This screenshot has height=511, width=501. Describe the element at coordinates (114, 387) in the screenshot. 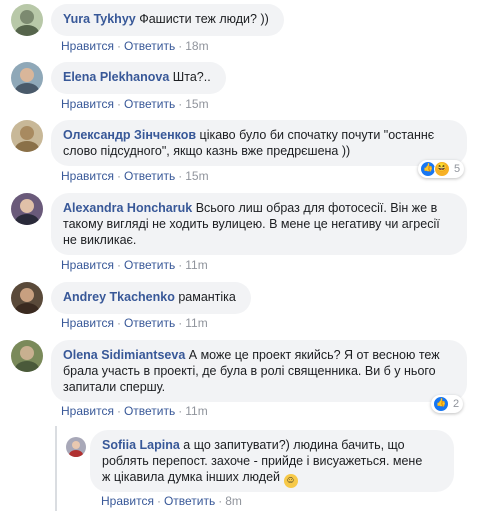

I see `comment-text-line: запитали спершу.` at that location.